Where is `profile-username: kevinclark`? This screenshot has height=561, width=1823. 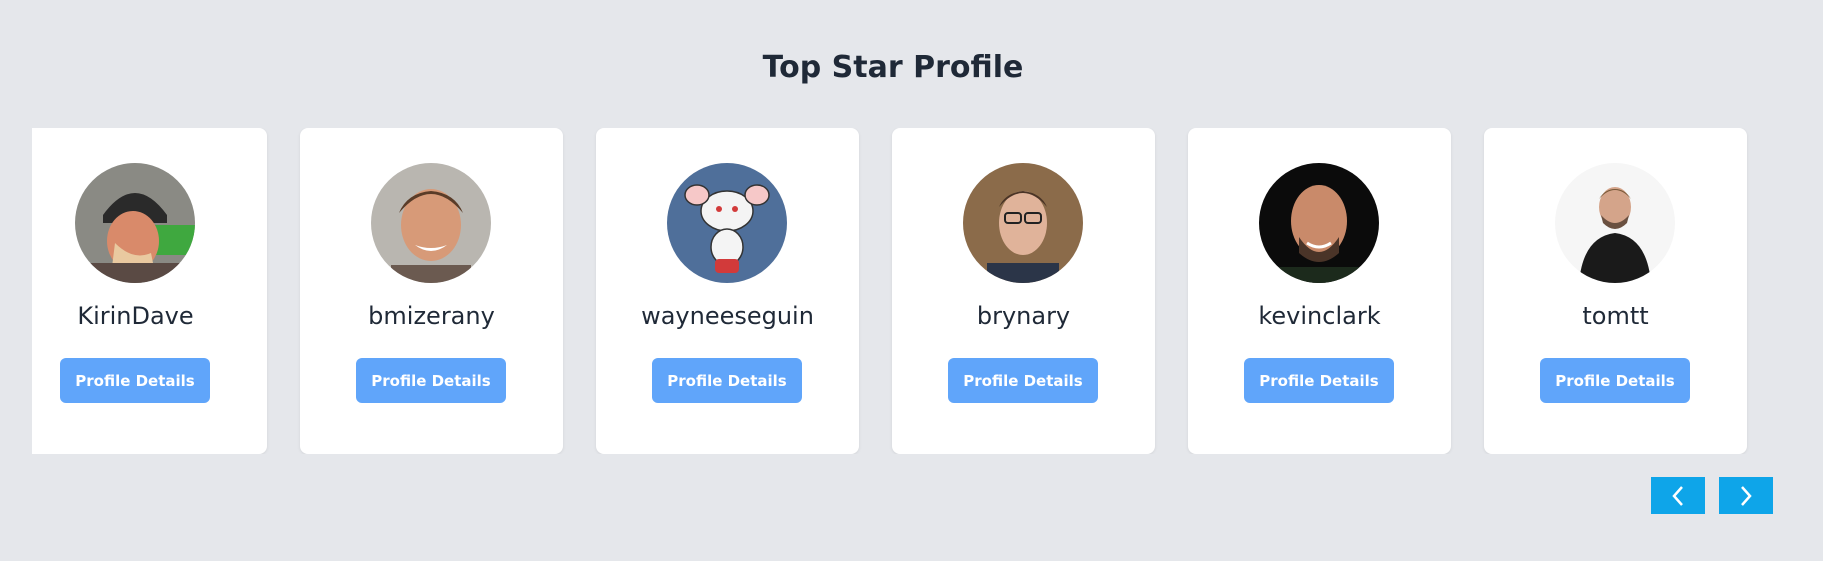 profile-username: kevinclark is located at coordinates (1319, 316).